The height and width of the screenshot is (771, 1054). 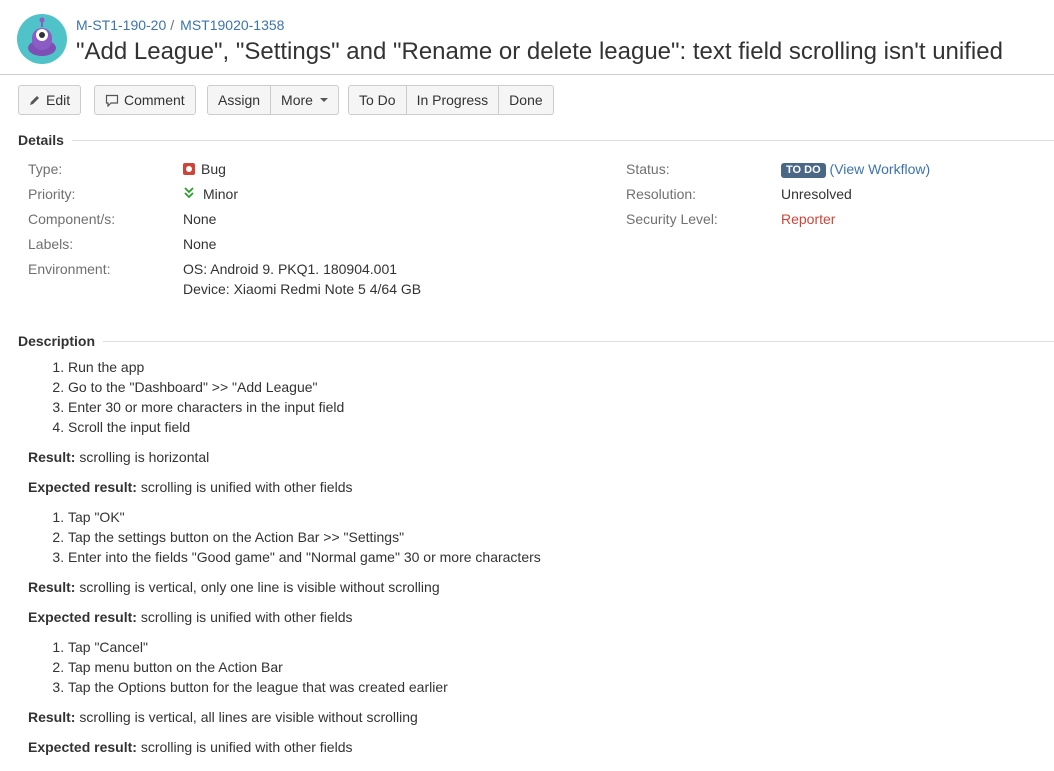 I want to click on assign-more-group: Assign More, so click(x=273, y=100).